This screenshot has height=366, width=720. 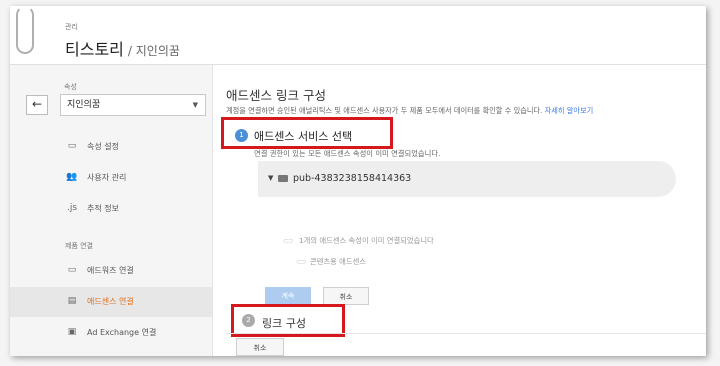 What do you see at coordinates (72, 146) in the screenshot?
I see `settings-panel-icon: ▭` at bounding box center [72, 146].